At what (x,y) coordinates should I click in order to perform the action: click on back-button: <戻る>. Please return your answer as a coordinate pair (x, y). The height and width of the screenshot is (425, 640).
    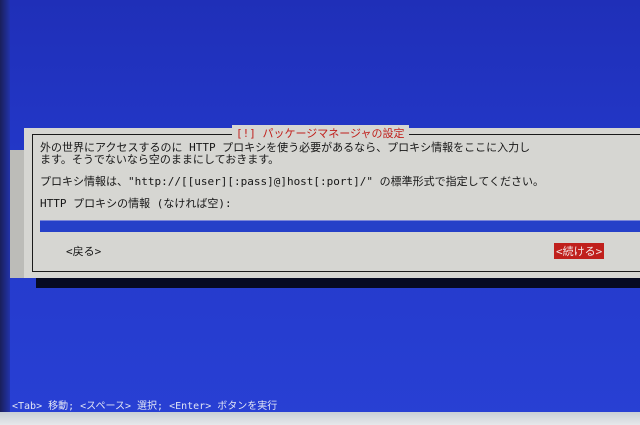
    Looking at the image, I should click on (83, 251).